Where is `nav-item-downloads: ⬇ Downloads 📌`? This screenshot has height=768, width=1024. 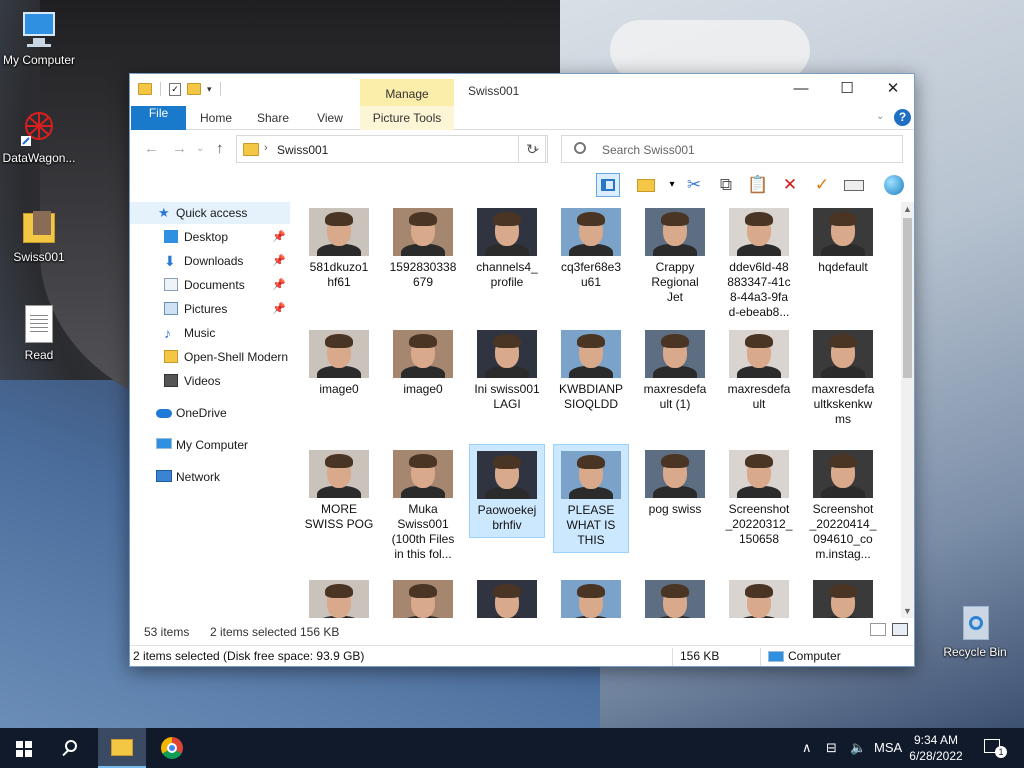 nav-item-downloads: ⬇ Downloads 📌 is located at coordinates (210, 261).